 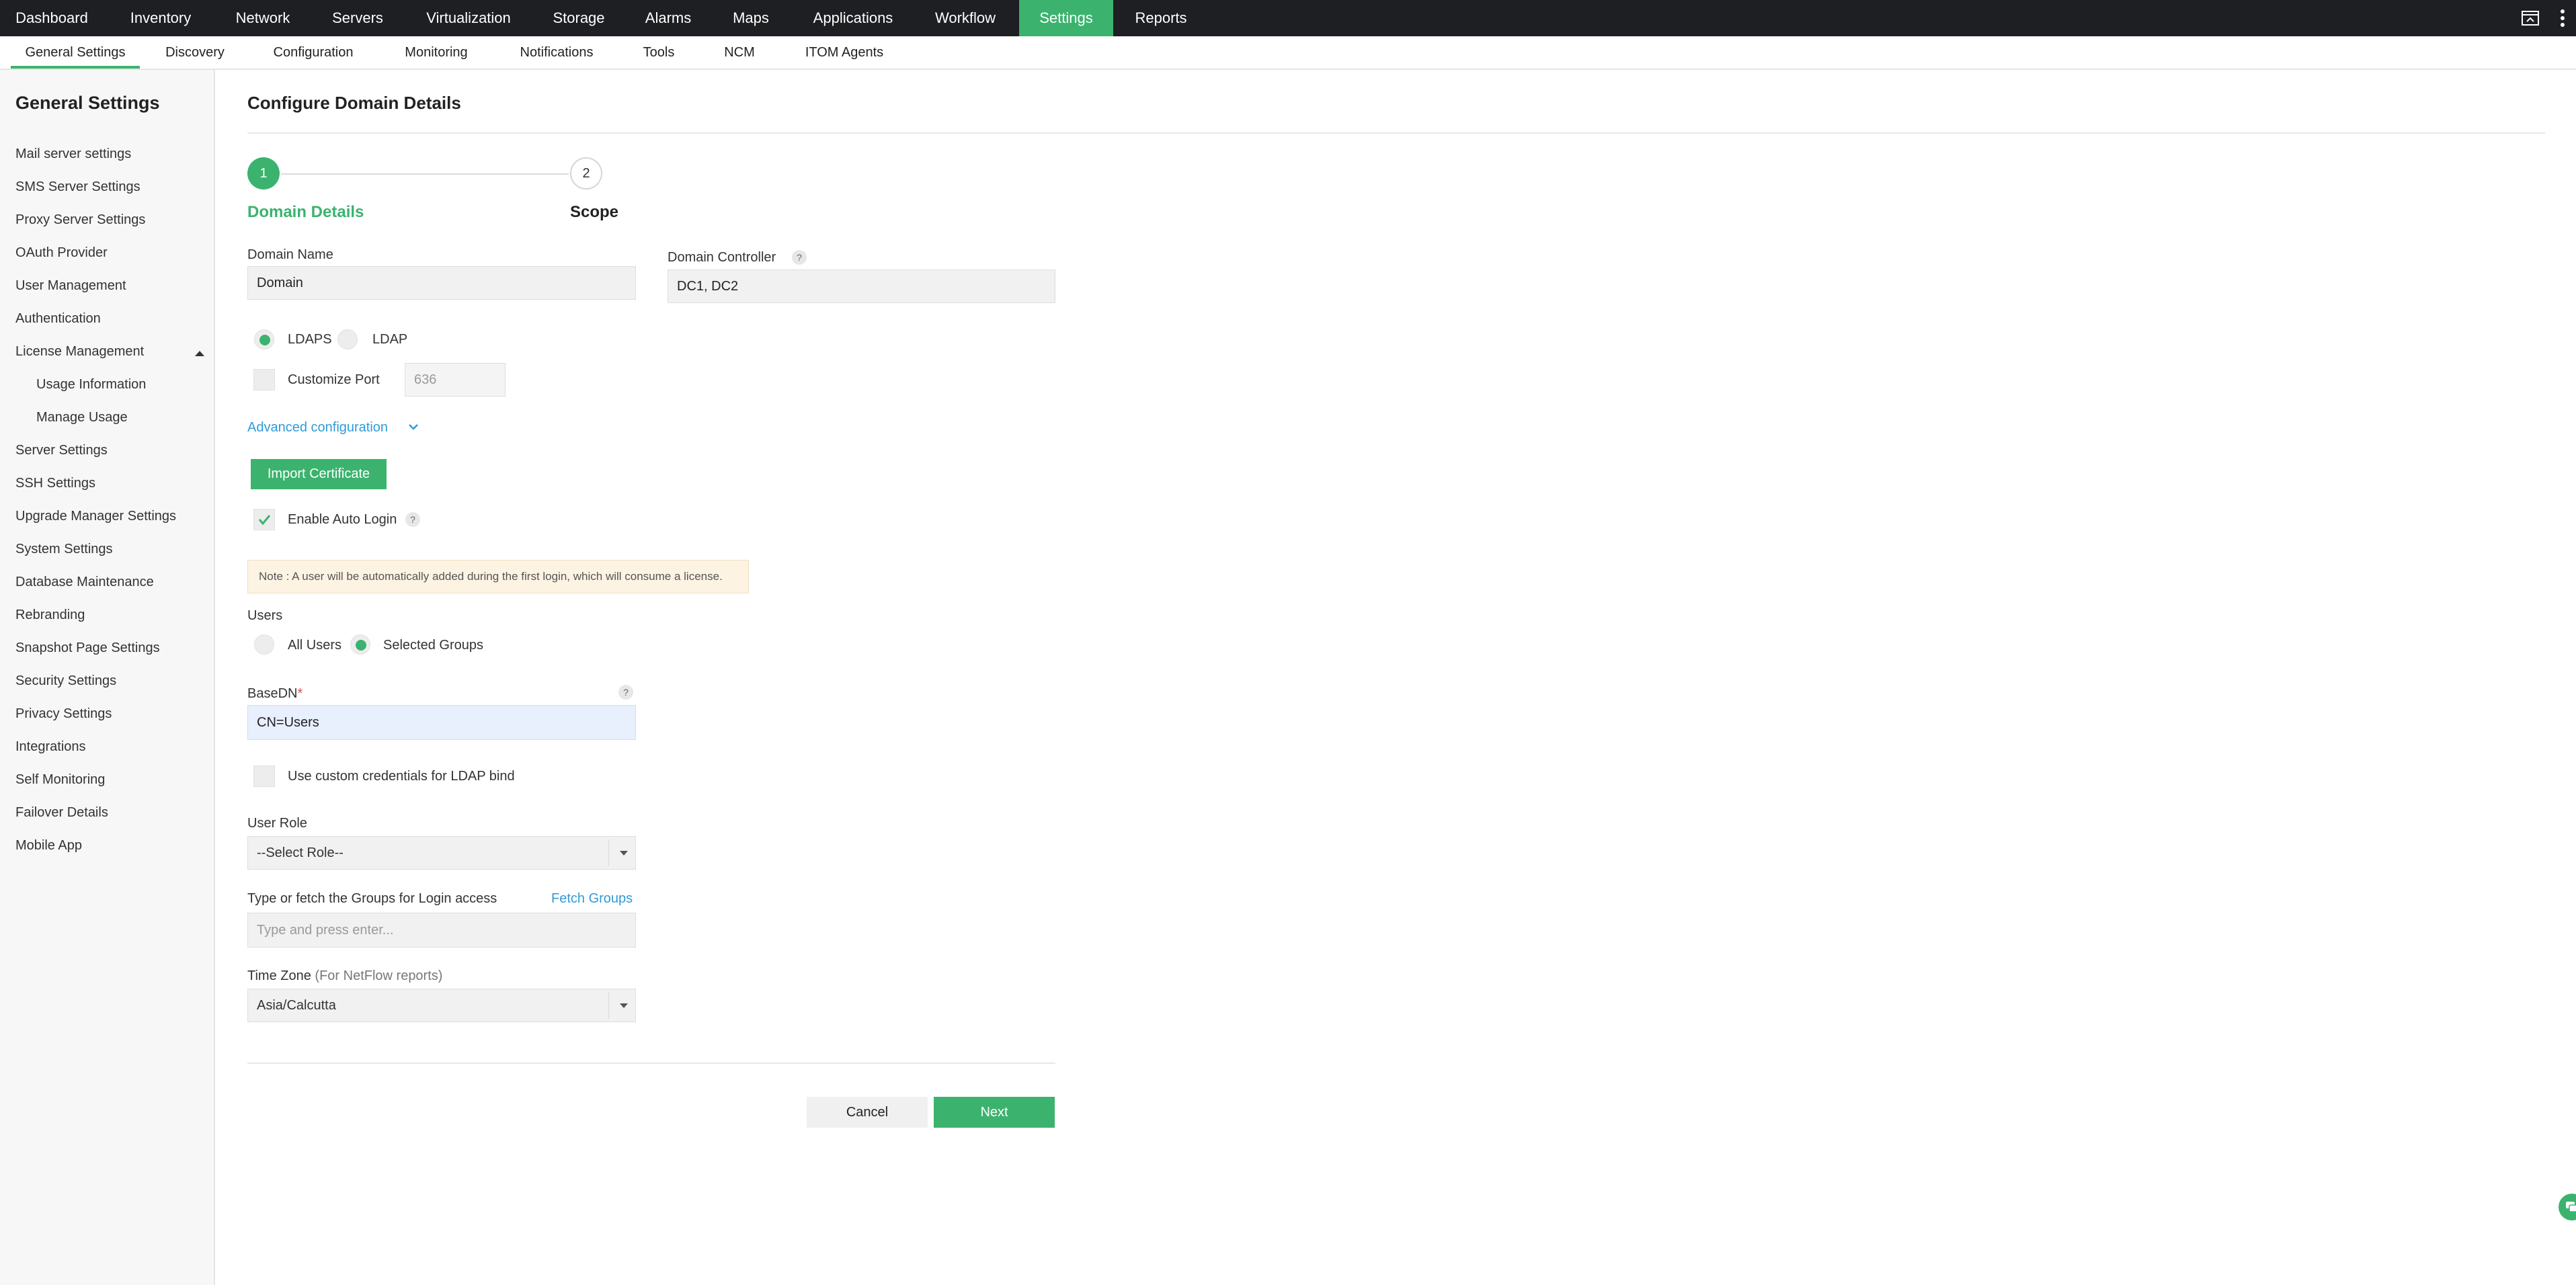 What do you see at coordinates (55, 484) in the screenshot?
I see `sidebar-item-ssh-settings: SSH Settings` at bounding box center [55, 484].